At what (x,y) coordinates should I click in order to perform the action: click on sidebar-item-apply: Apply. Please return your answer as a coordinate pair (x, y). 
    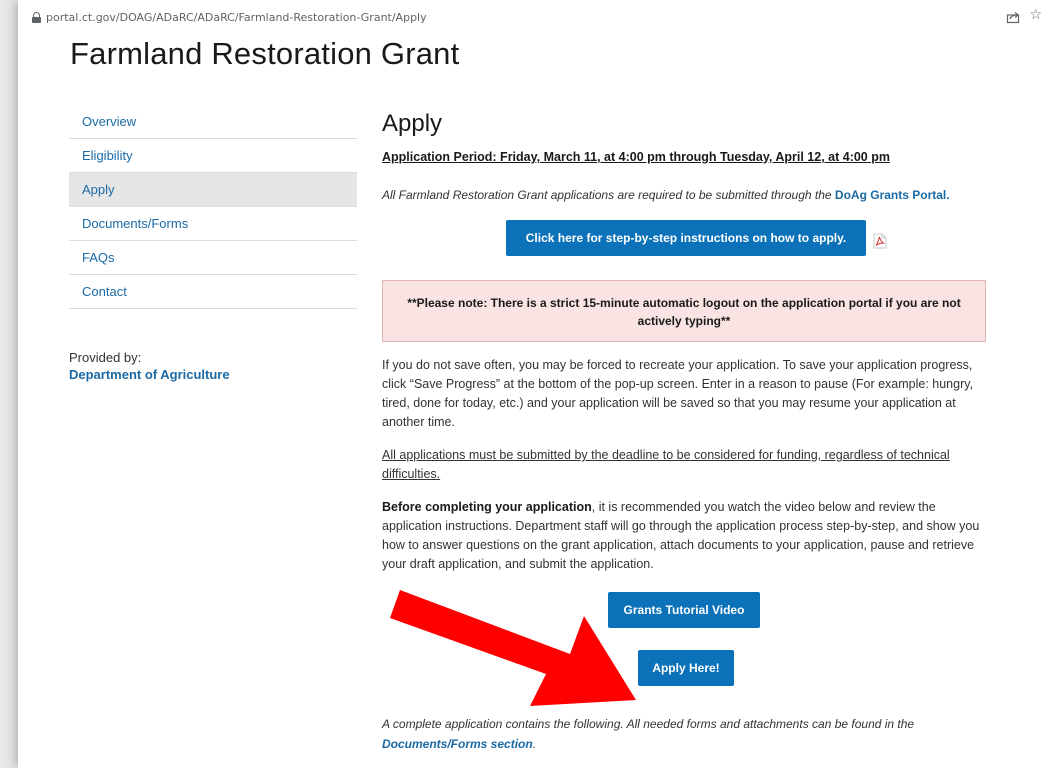
    Looking at the image, I should click on (213, 190).